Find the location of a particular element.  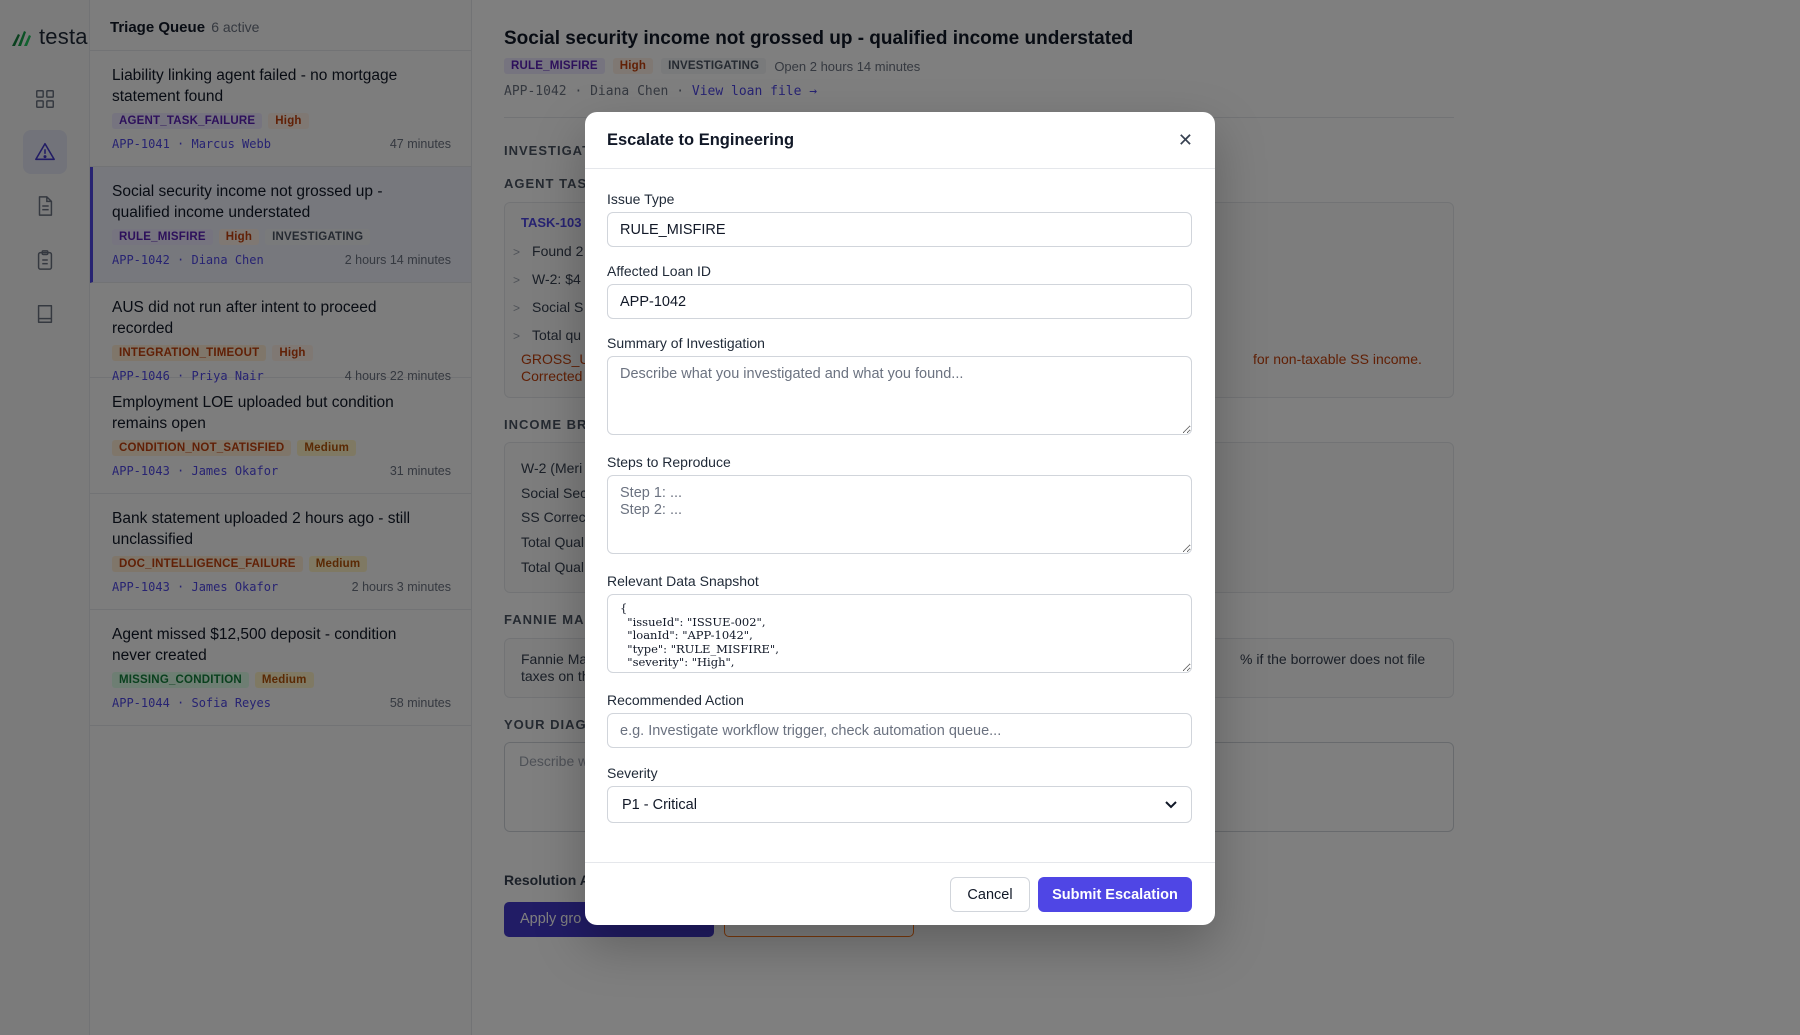

modal-footer: Cancel Submit Escalation is located at coordinates (900, 893).